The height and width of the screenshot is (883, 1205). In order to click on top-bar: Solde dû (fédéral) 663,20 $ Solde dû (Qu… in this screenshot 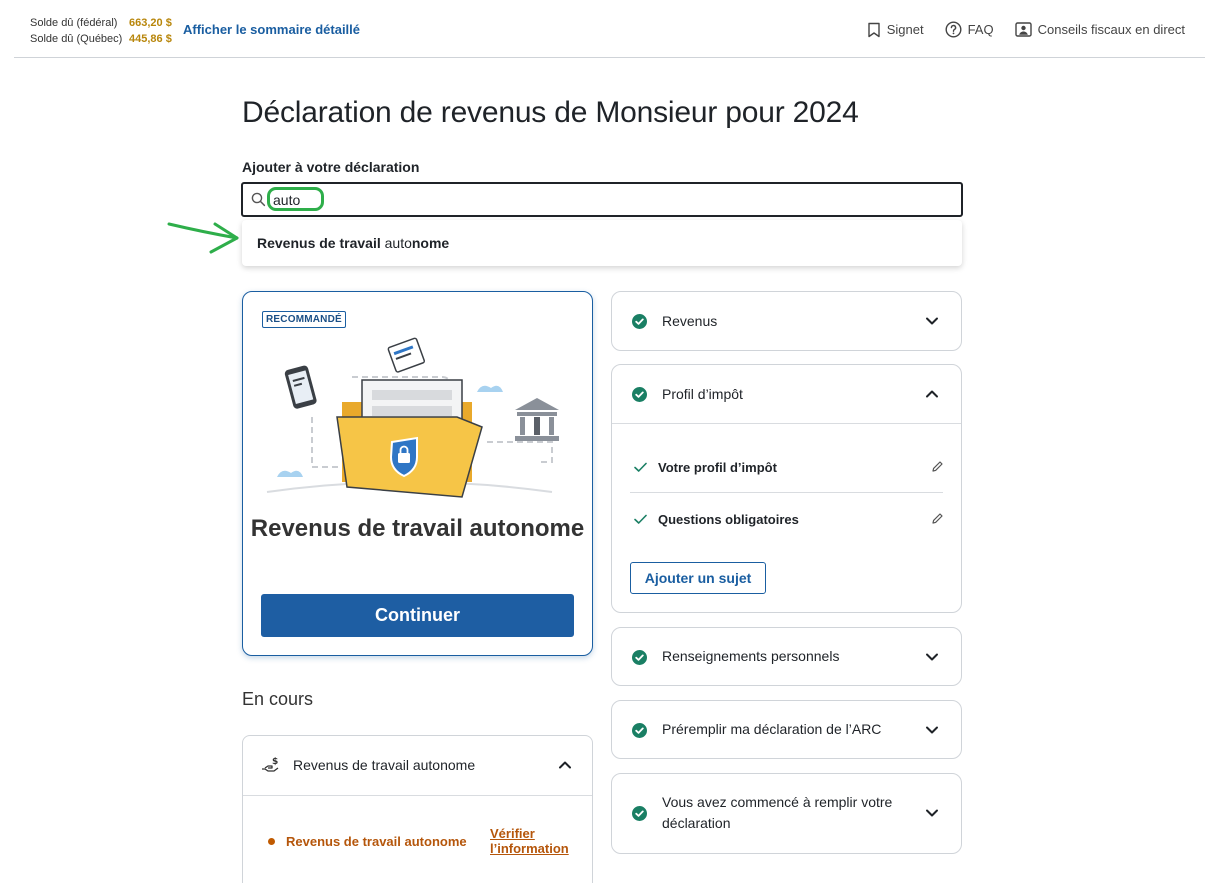, I will do `click(602, 29)`.